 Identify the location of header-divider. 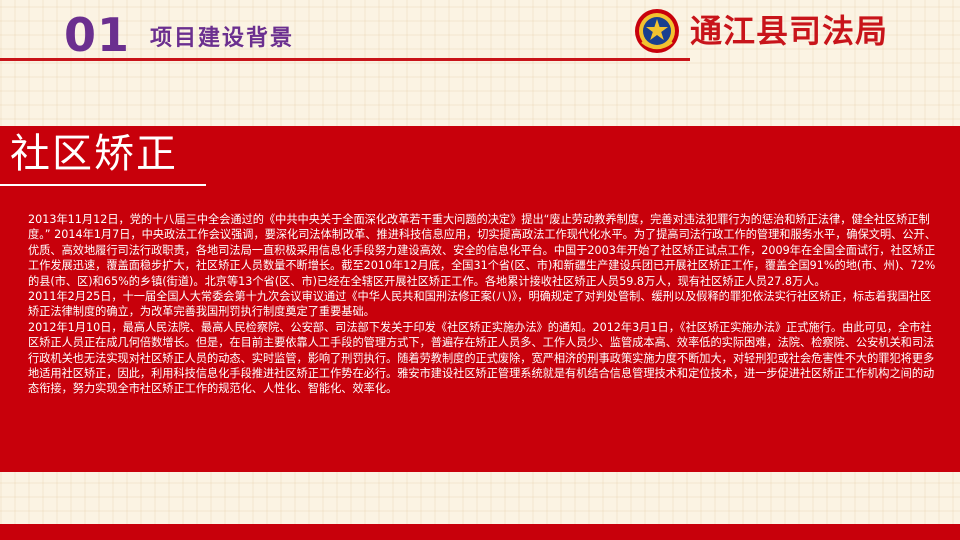
(345, 59).